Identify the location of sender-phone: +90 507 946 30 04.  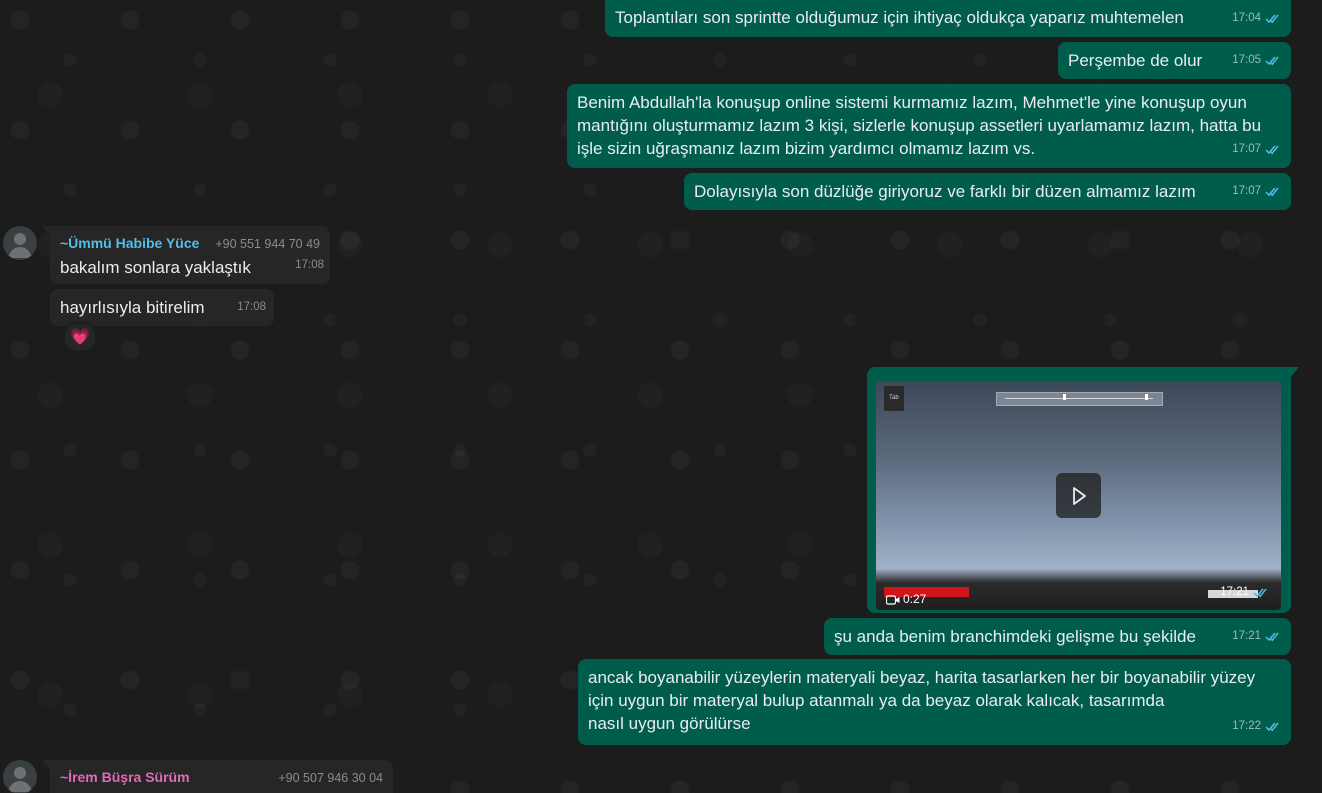
(330, 778).